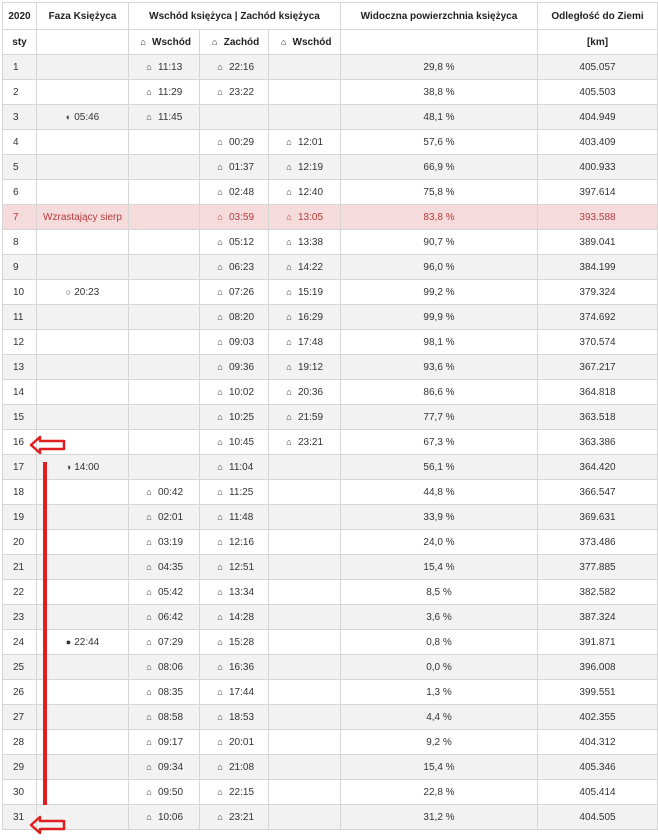 This screenshot has height=840, width=658. What do you see at coordinates (242, 442) in the screenshot?
I see `moonset-time: 10:45` at bounding box center [242, 442].